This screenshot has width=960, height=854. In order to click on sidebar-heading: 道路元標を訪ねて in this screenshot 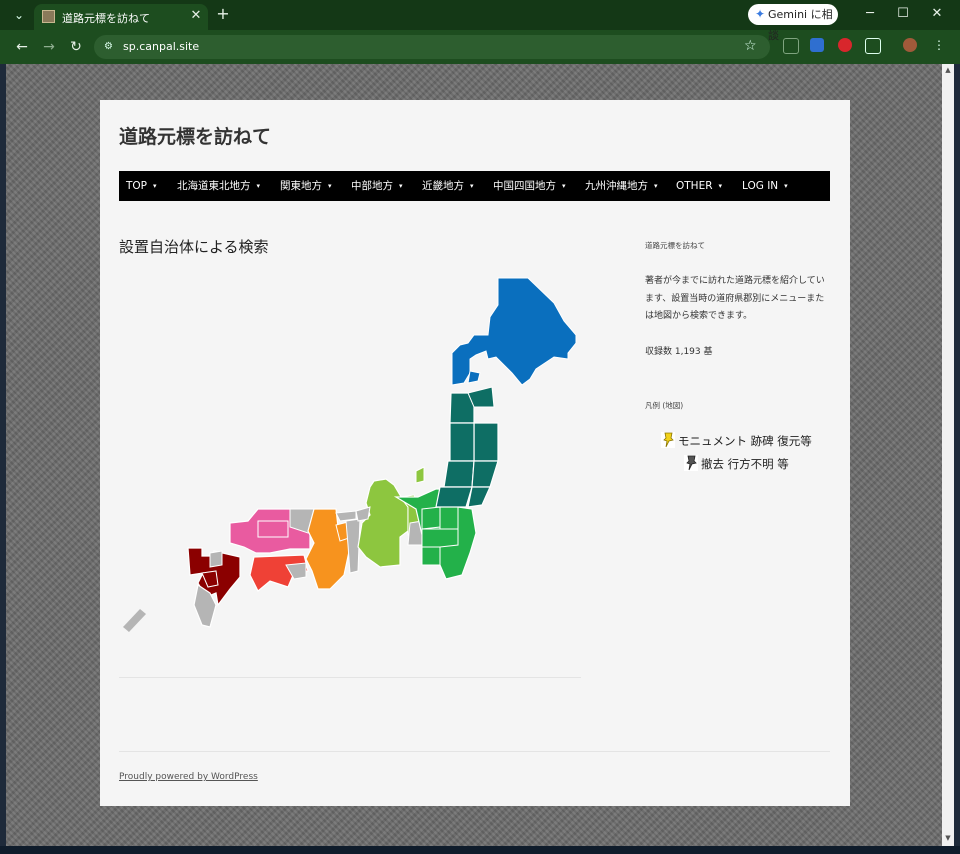, I will do `click(675, 245)`.